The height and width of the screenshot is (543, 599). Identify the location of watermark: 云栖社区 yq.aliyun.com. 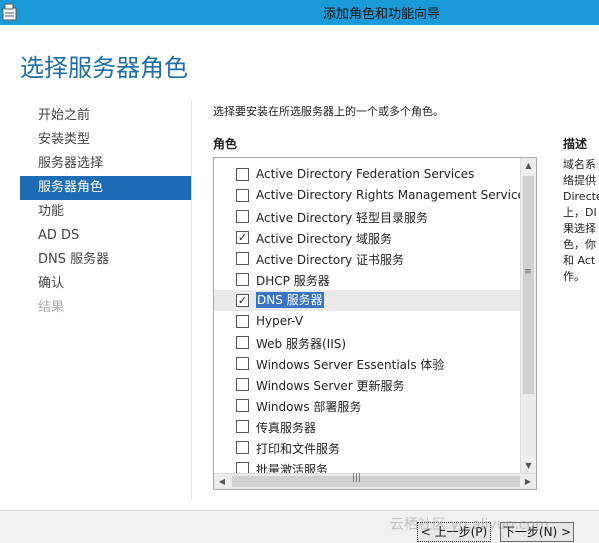
(469, 525).